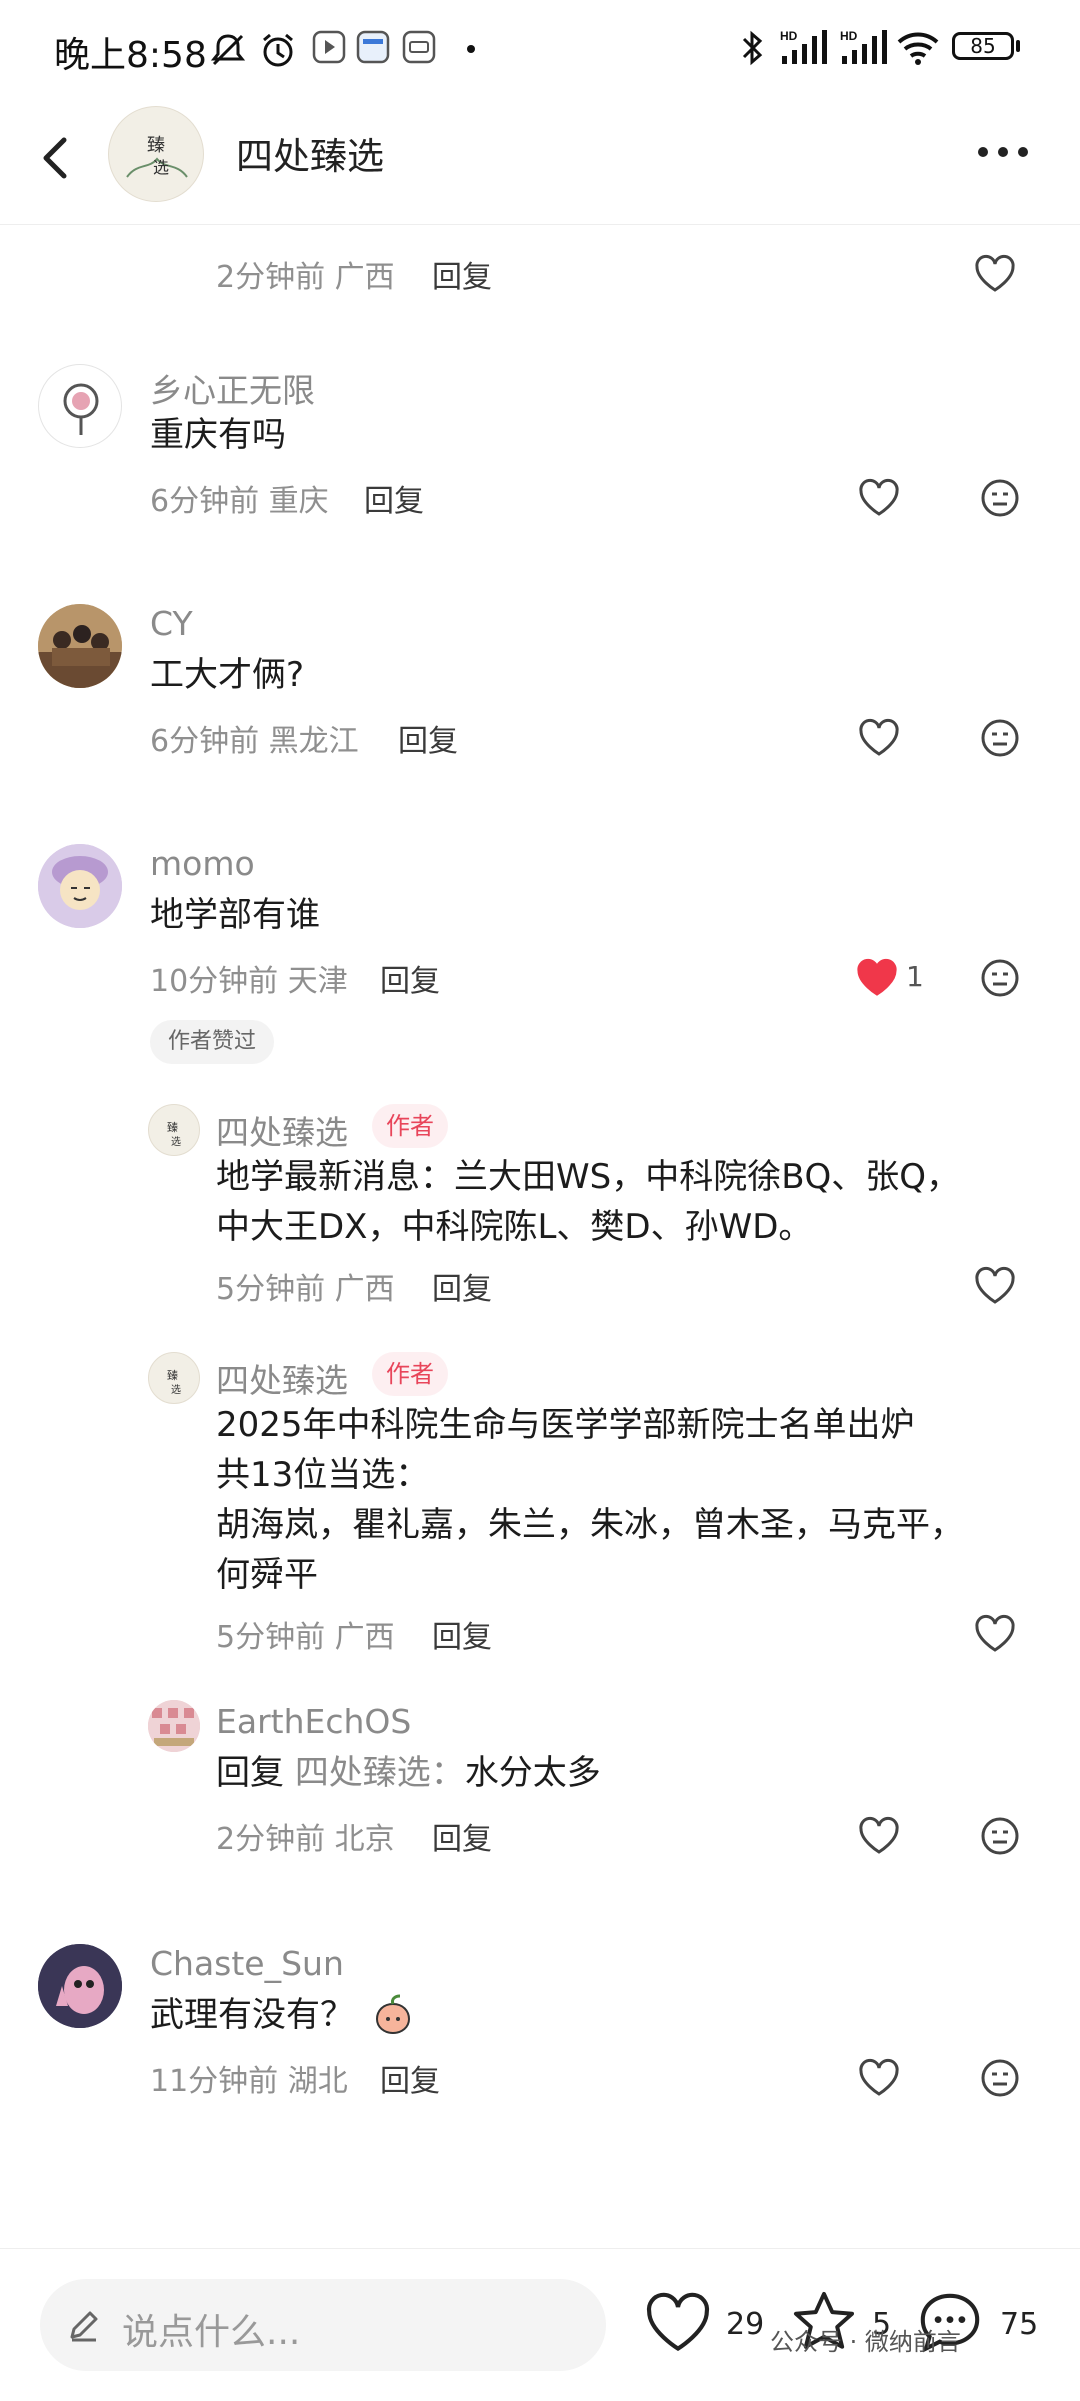 This screenshot has height=2401, width=1080. I want to click on group-photo-avatar-icon, so click(80, 646).